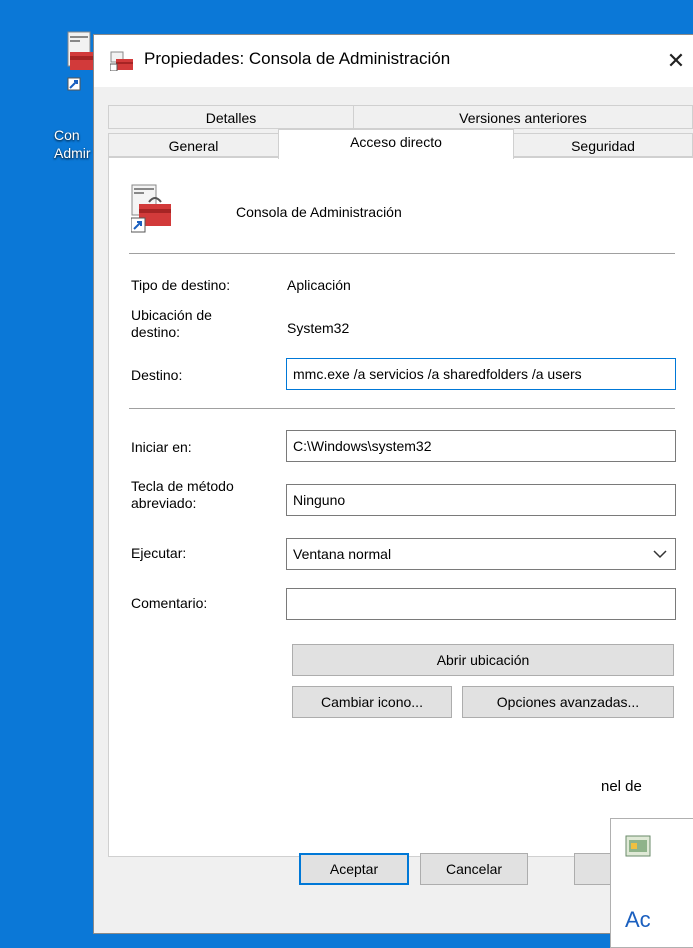 The width and height of the screenshot is (693, 948). I want to click on ok-button: Aceptar, so click(354, 869).